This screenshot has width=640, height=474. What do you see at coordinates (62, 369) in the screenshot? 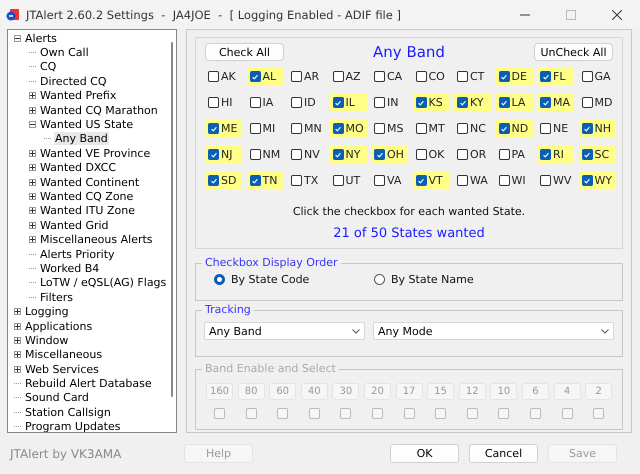
I see `tree-item: Web Services` at bounding box center [62, 369].